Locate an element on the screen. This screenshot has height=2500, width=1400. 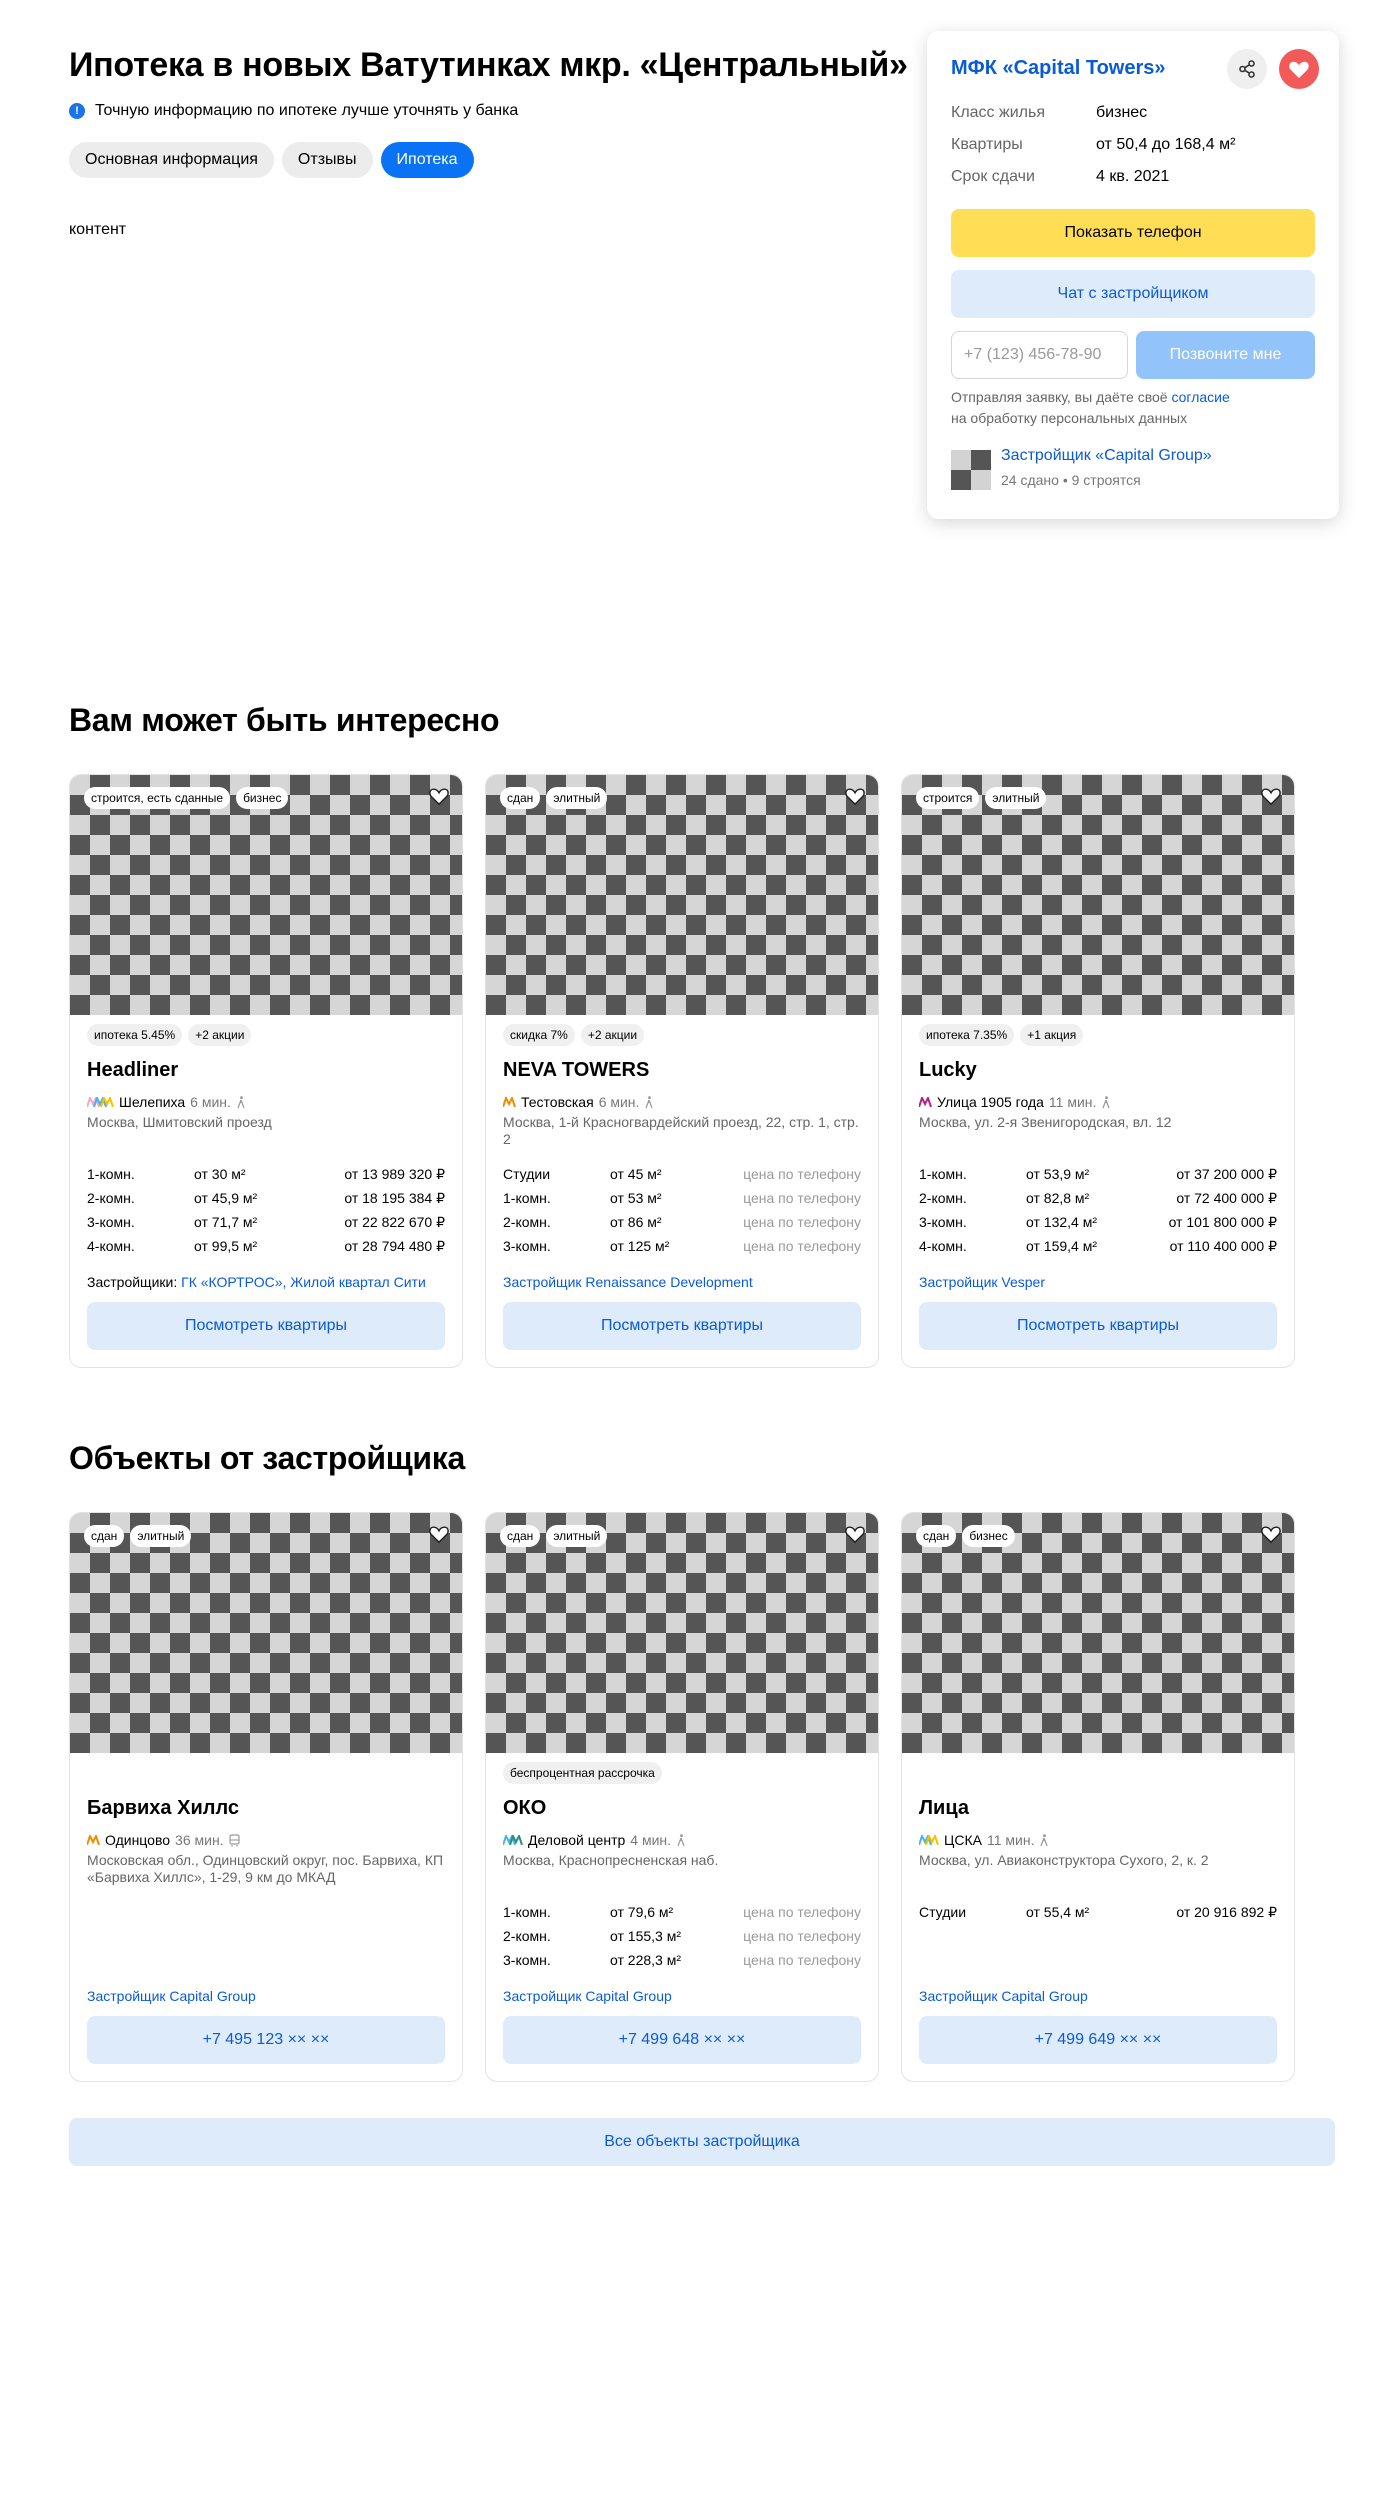
call-me-button: Позвоните мне is located at coordinates (1225, 355).